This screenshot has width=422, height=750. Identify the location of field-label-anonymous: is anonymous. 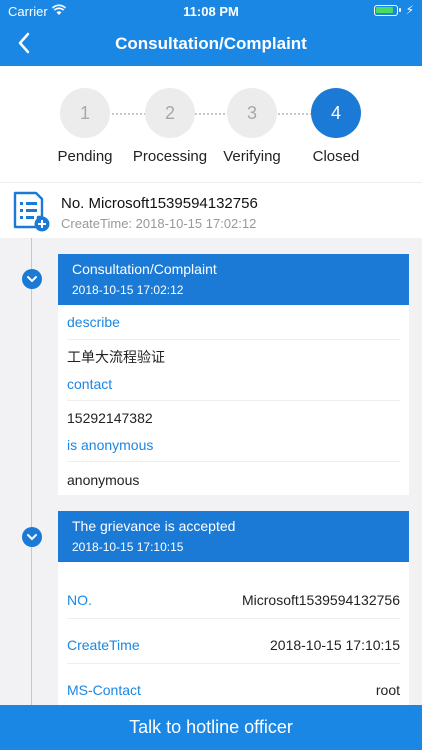
(110, 445).